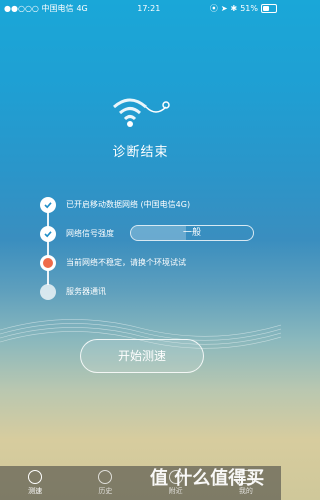 Image resolution: width=320 pixels, height=500 pixels. I want to click on tab-label: 历史, so click(105, 491).